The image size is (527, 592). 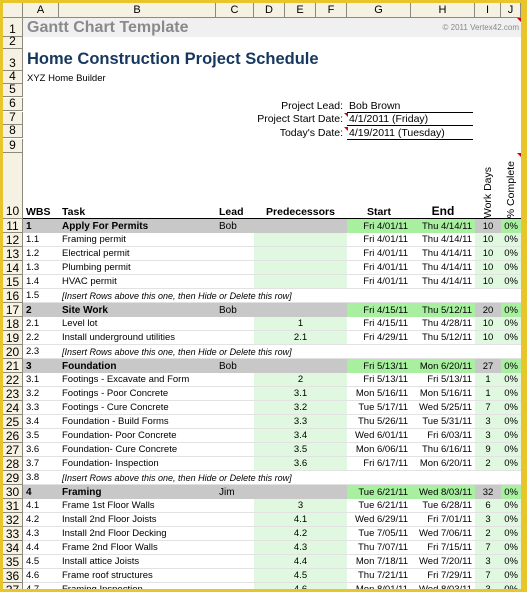 I want to click on predecessors-cell: 3.5, so click(x=300, y=450).